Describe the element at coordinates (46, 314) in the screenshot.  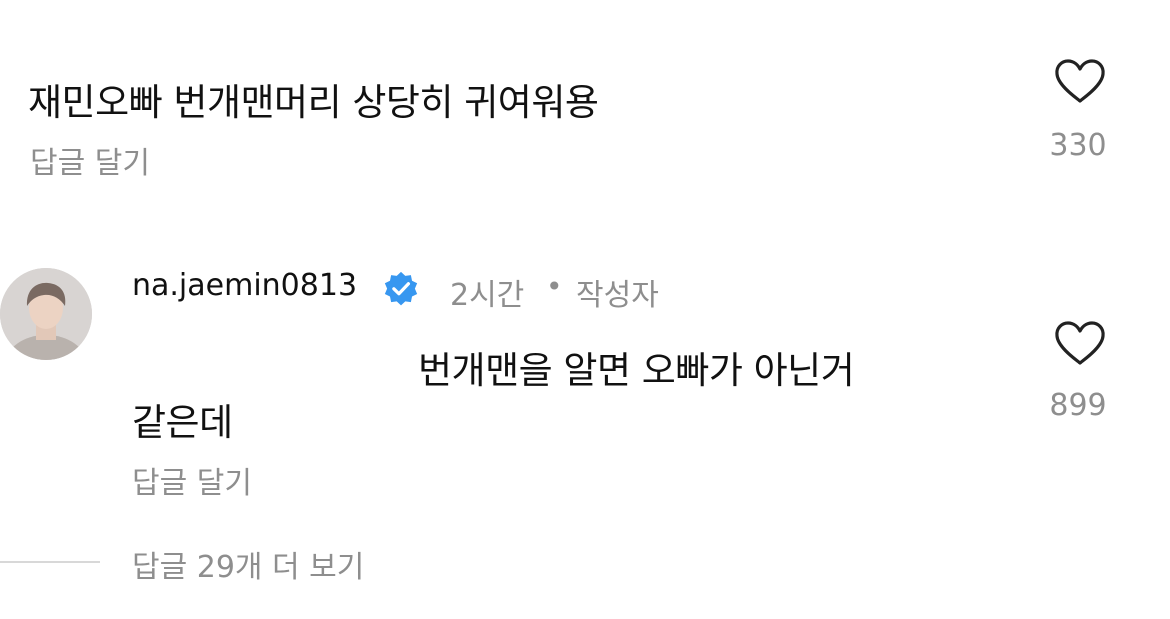
I see `avatar` at that location.